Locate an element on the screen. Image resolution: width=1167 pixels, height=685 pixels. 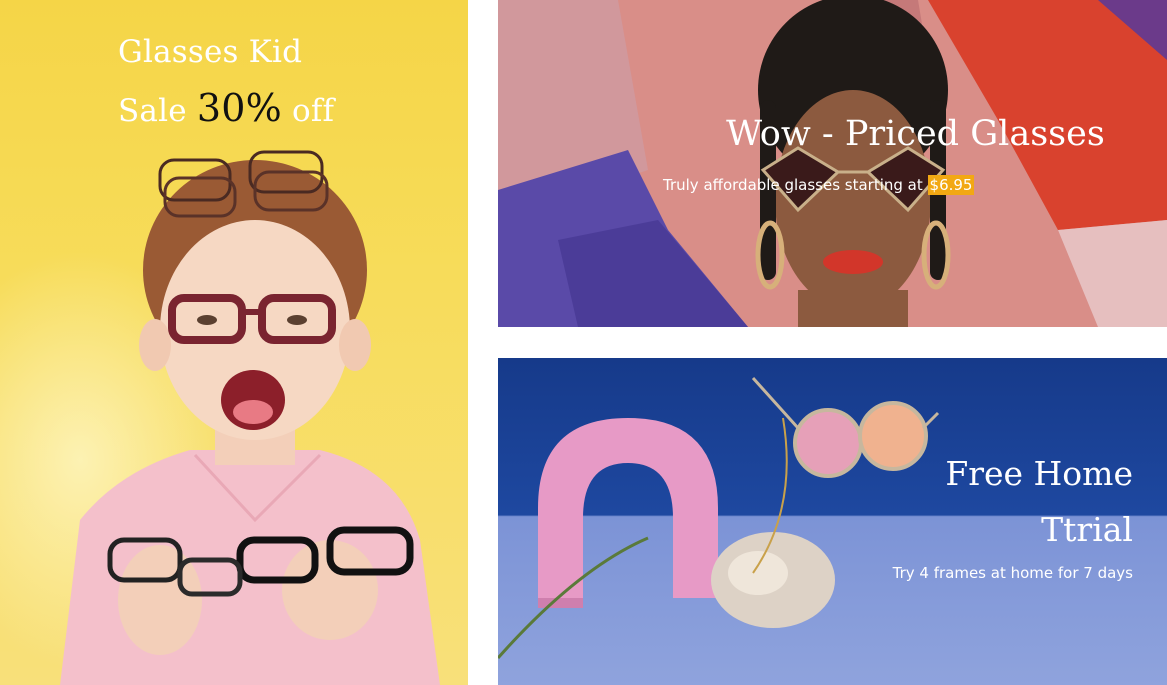
trial-headline: Free Home Ttrial is located at coordinates (1039, 502).